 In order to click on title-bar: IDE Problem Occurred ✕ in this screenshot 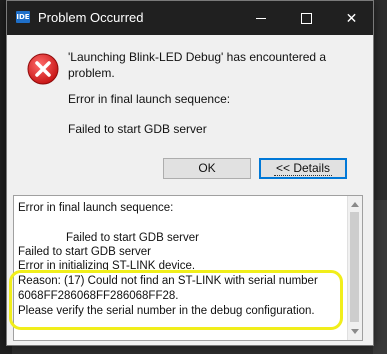, I will do `click(190, 18)`.